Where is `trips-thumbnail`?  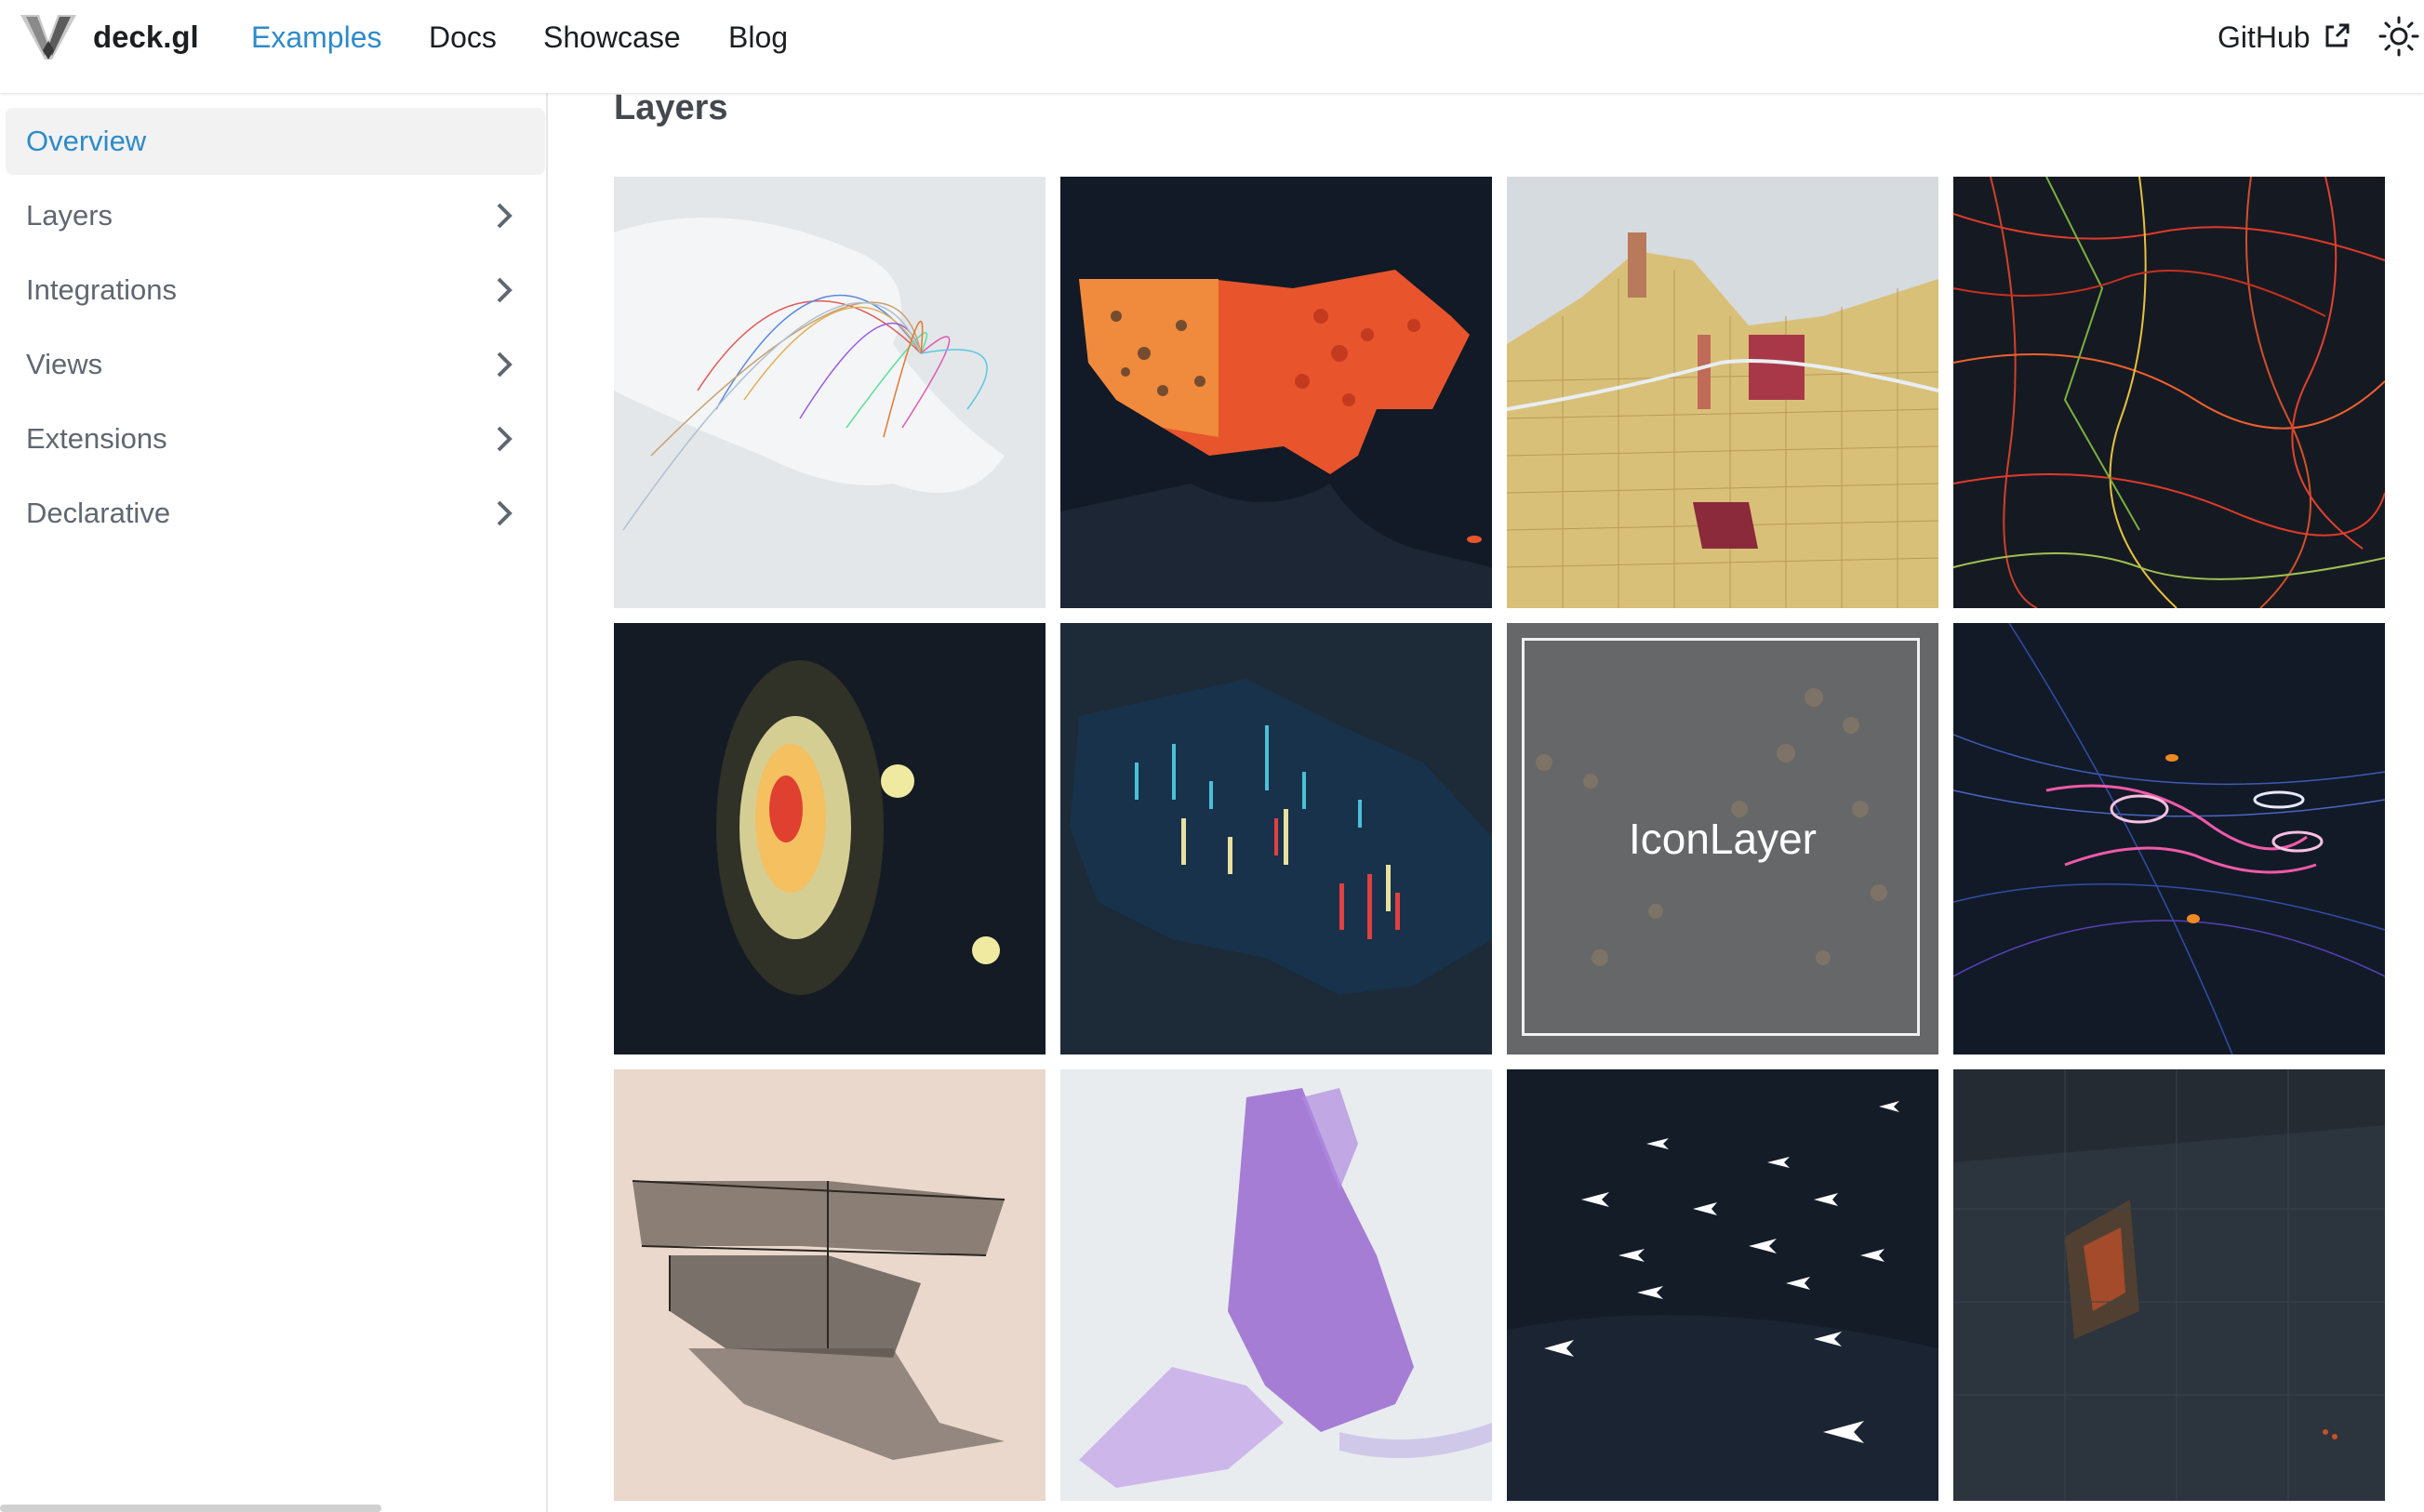
trips-thumbnail is located at coordinates (2169, 838).